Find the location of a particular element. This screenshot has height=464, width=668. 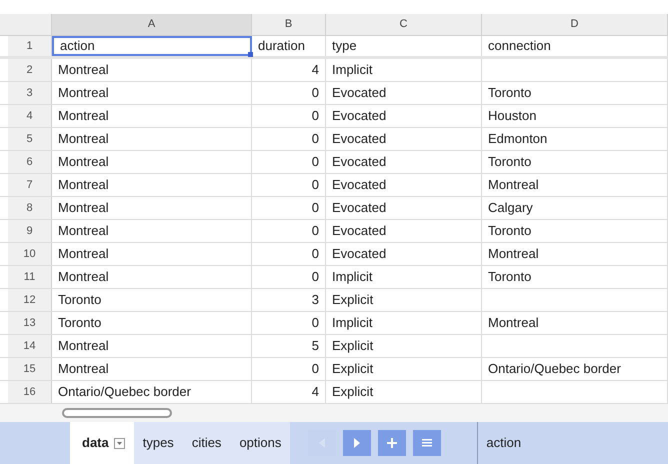

table-cell: Calgary is located at coordinates (575, 208).